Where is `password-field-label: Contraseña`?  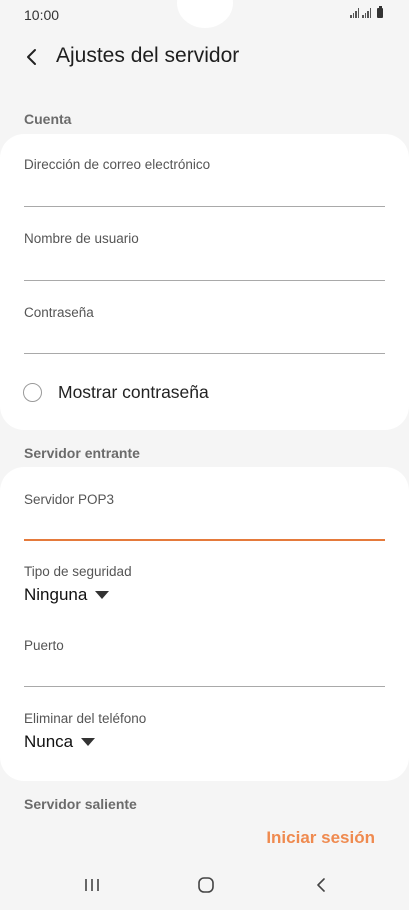 password-field-label: Contraseña is located at coordinates (59, 312).